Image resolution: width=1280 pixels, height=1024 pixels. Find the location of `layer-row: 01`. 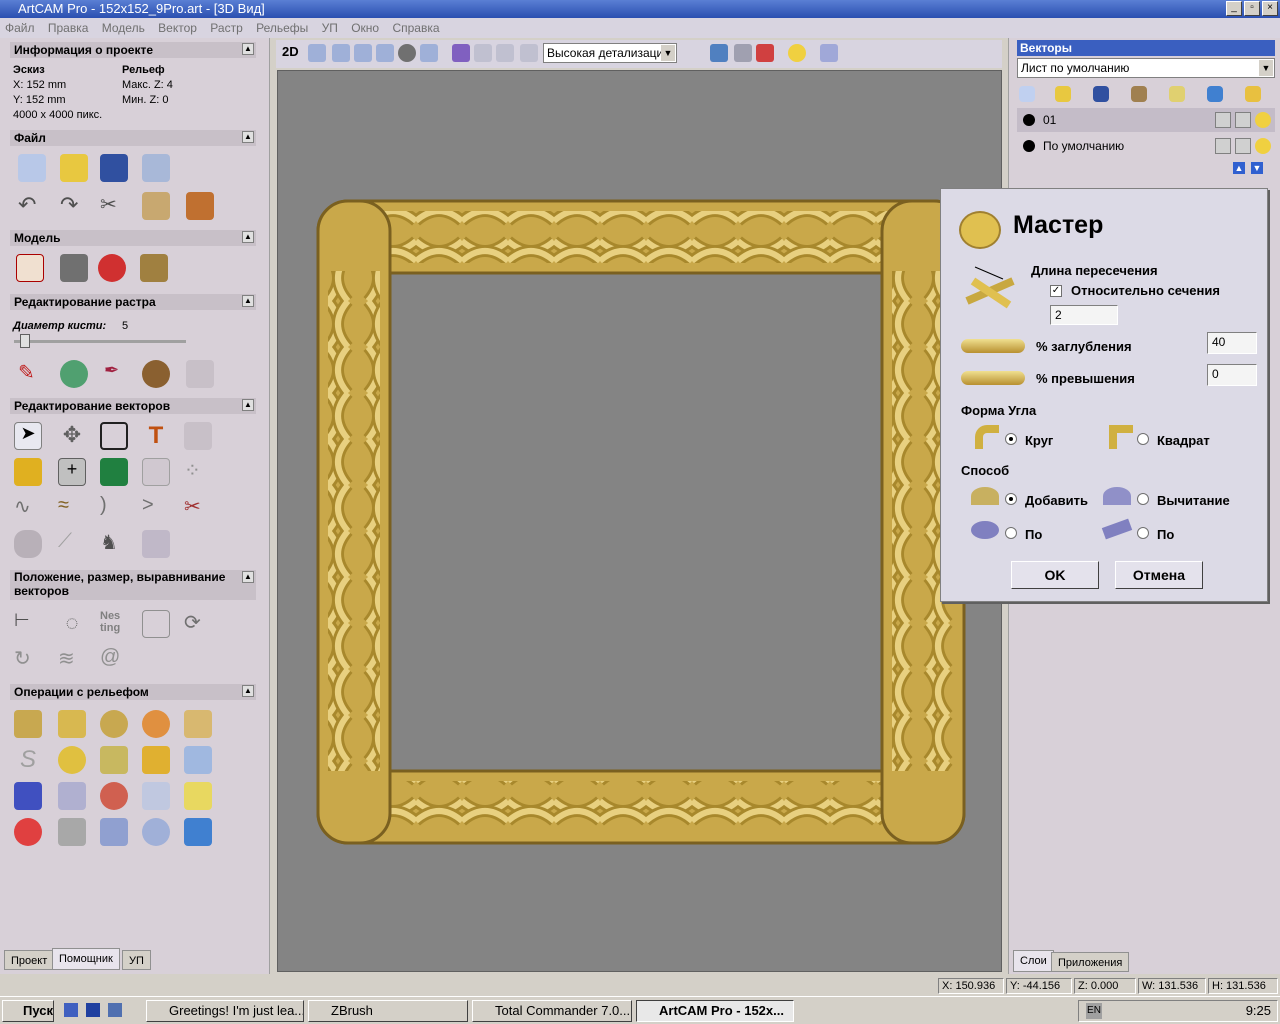

layer-row: 01 is located at coordinates (1146, 120).